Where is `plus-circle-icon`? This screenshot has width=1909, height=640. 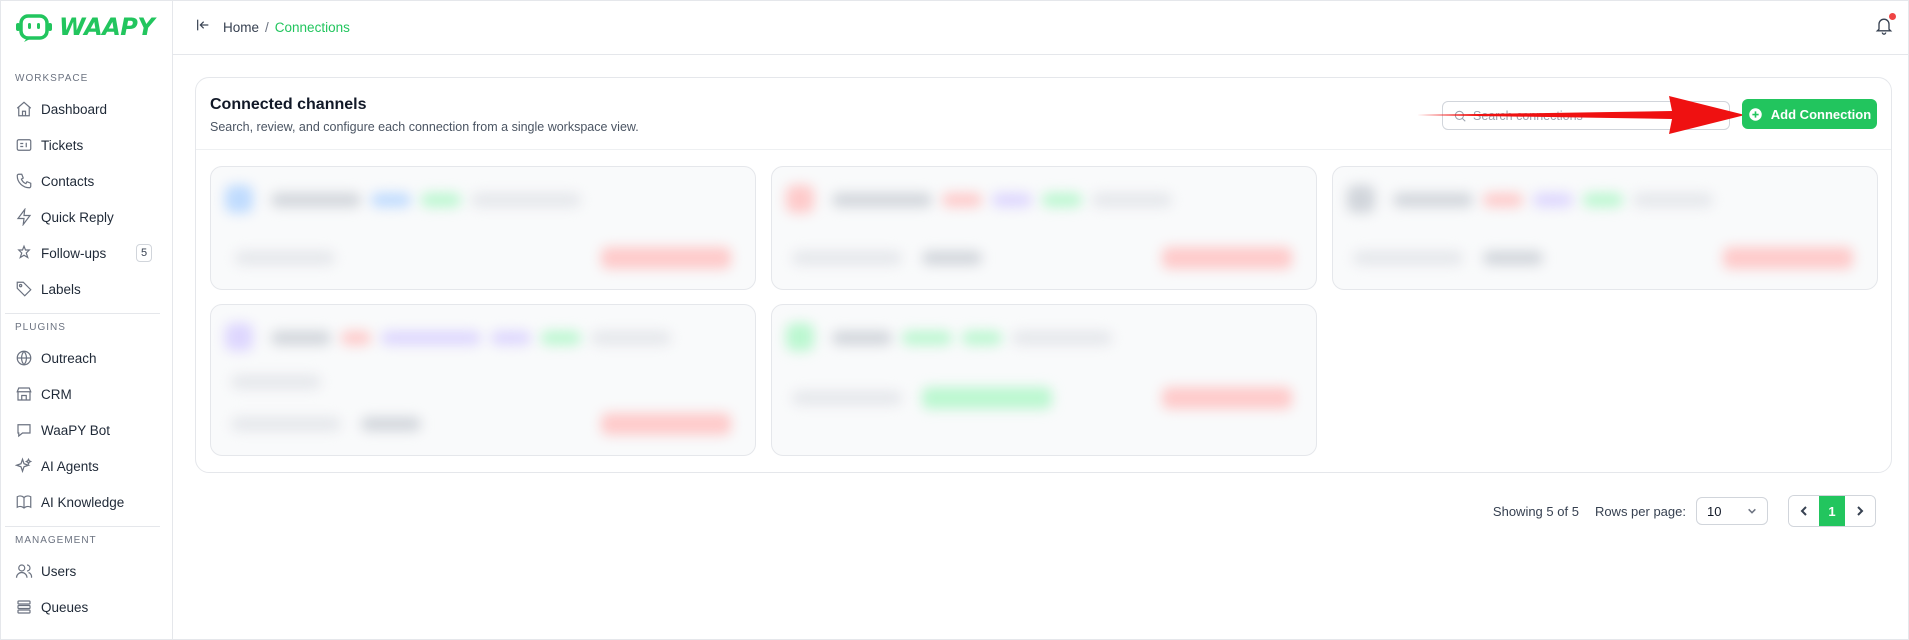
plus-circle-icon is located at coordinates (1755, 114).